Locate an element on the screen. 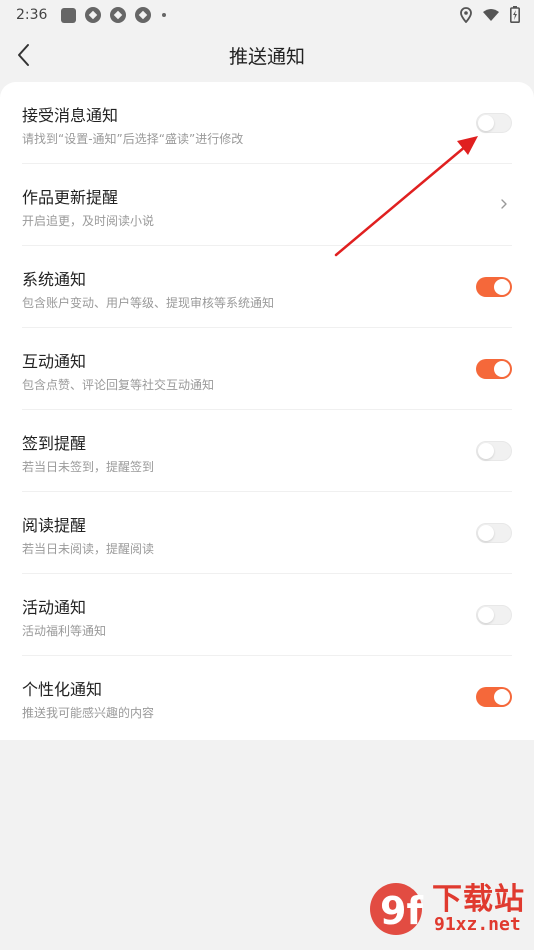  setting-row-accept-messages: 接受消息通知 请找到“设置-通知”后选择“盛读”进行修改 is located at coordinates (267, 123).